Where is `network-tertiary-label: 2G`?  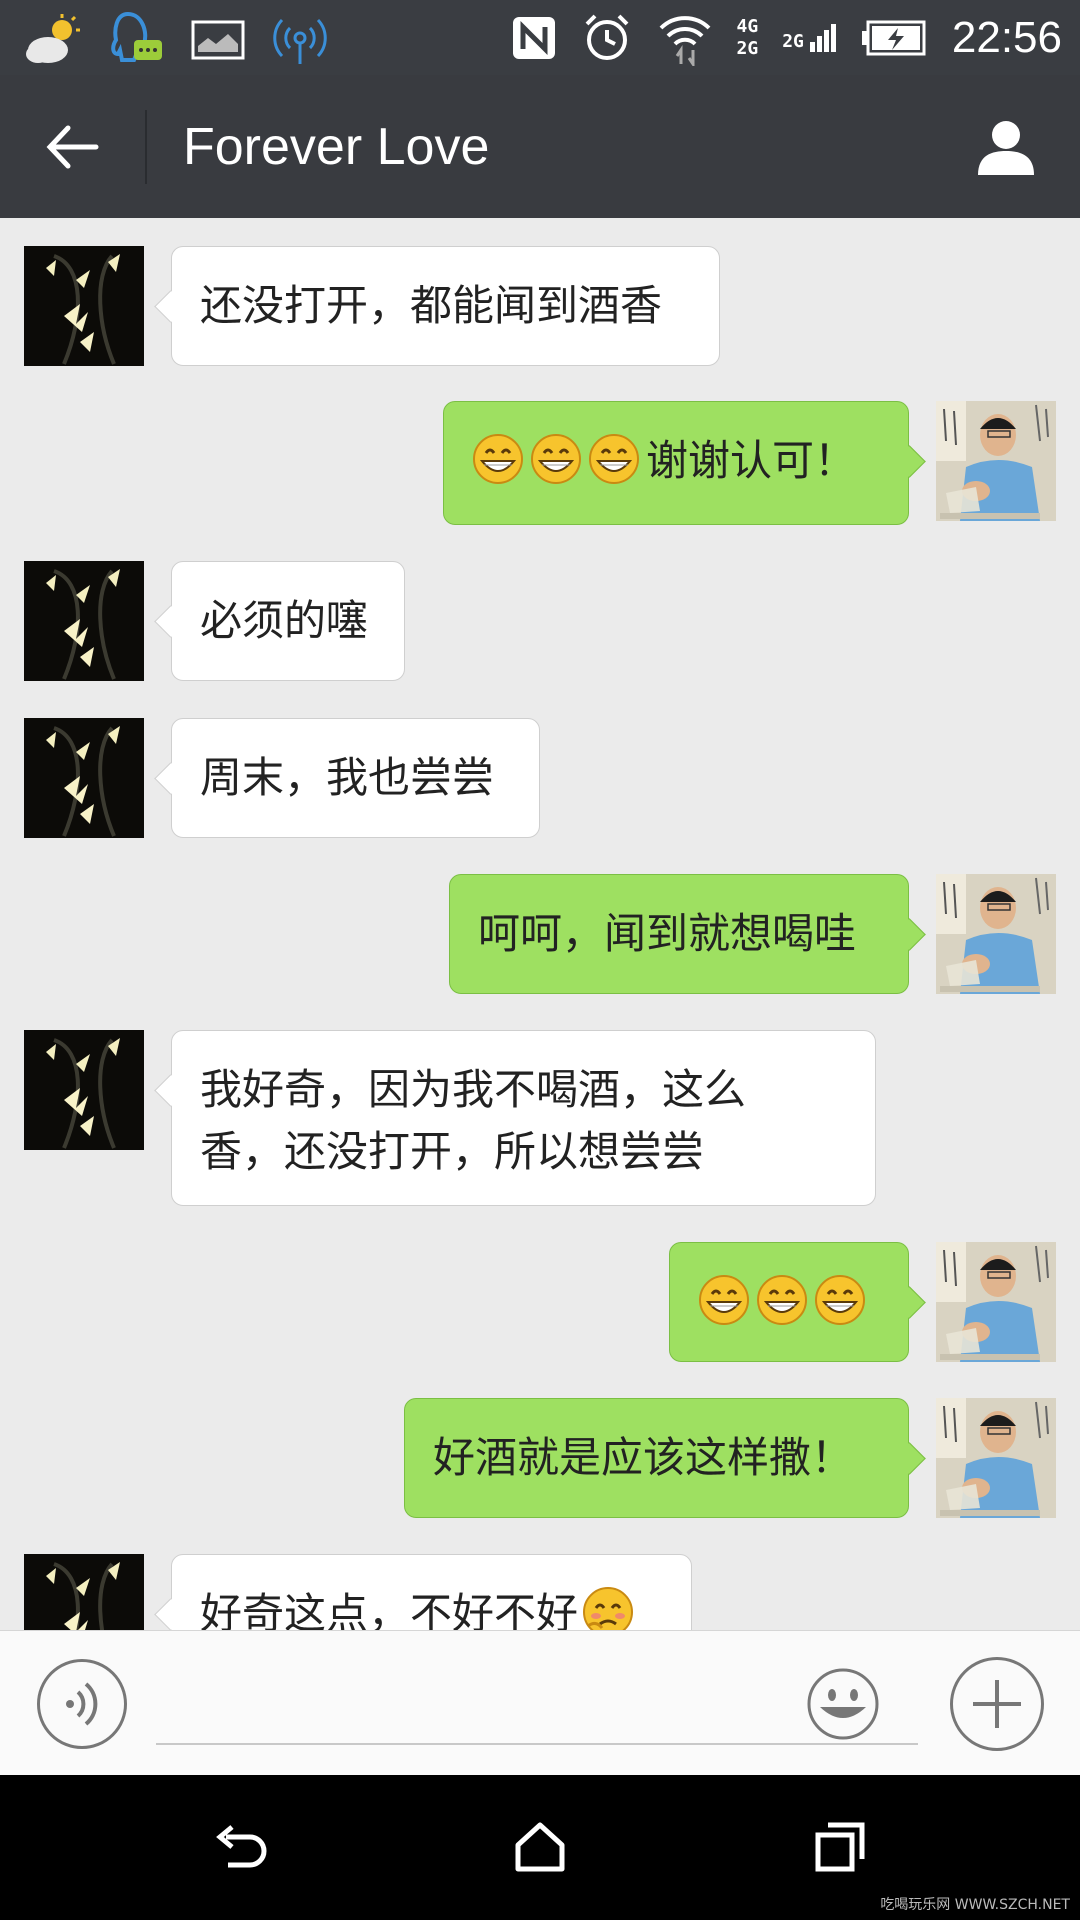
network-tertiary-label: 2G is located at coordinates (793, 41).